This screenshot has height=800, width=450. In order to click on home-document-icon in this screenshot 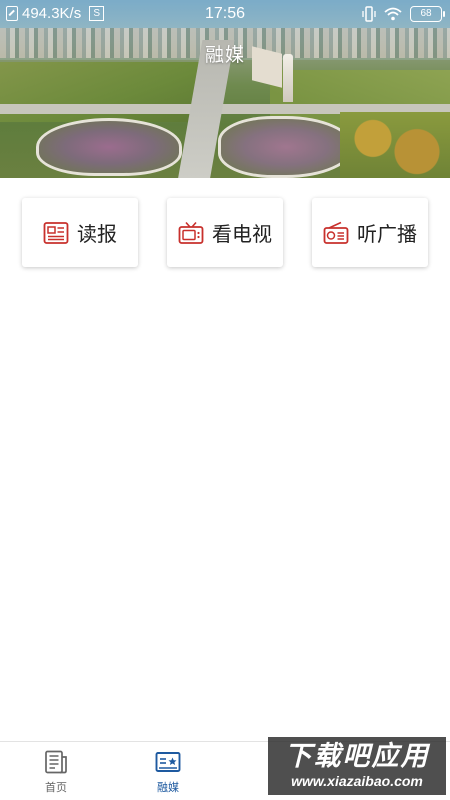, I will do `click(56, 762)`.